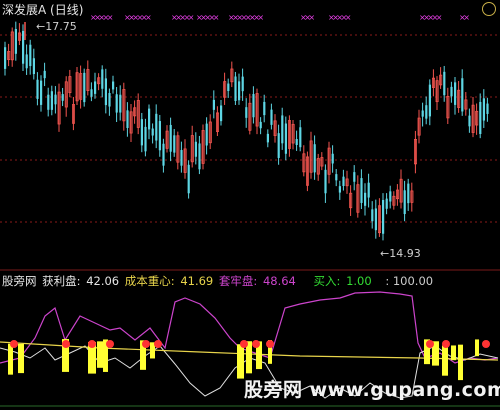  I want to click on cost-label: 成本重心:, so click(149, 281).